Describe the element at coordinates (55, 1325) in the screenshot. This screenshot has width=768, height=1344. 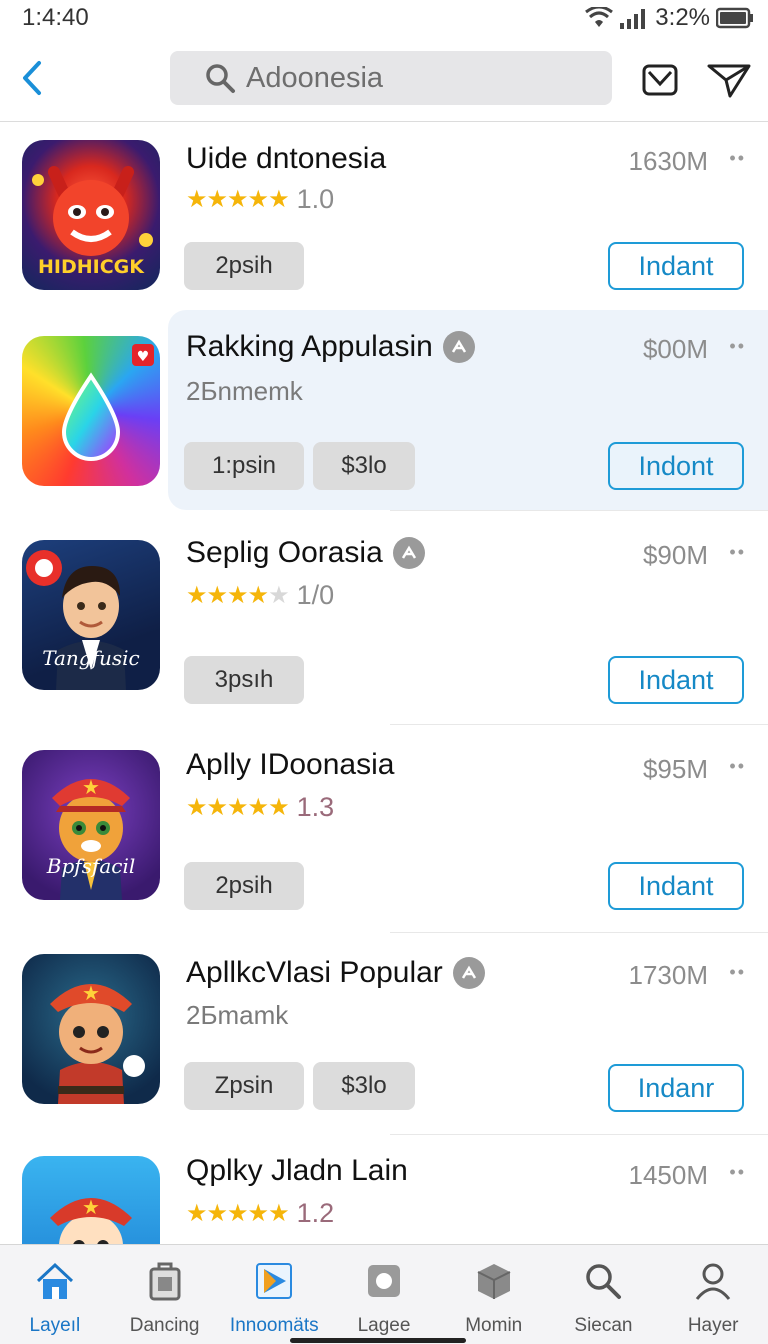
I see `nav-label: Layeıl` at that location.